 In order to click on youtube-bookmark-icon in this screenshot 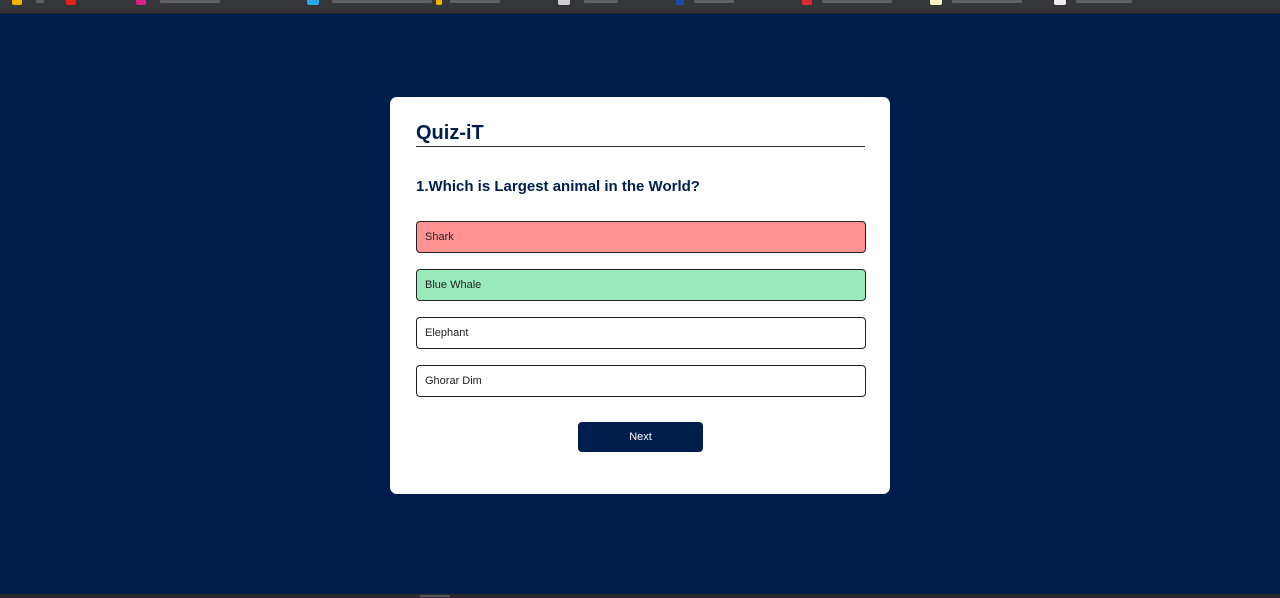, I will do `click(71, 2)`.